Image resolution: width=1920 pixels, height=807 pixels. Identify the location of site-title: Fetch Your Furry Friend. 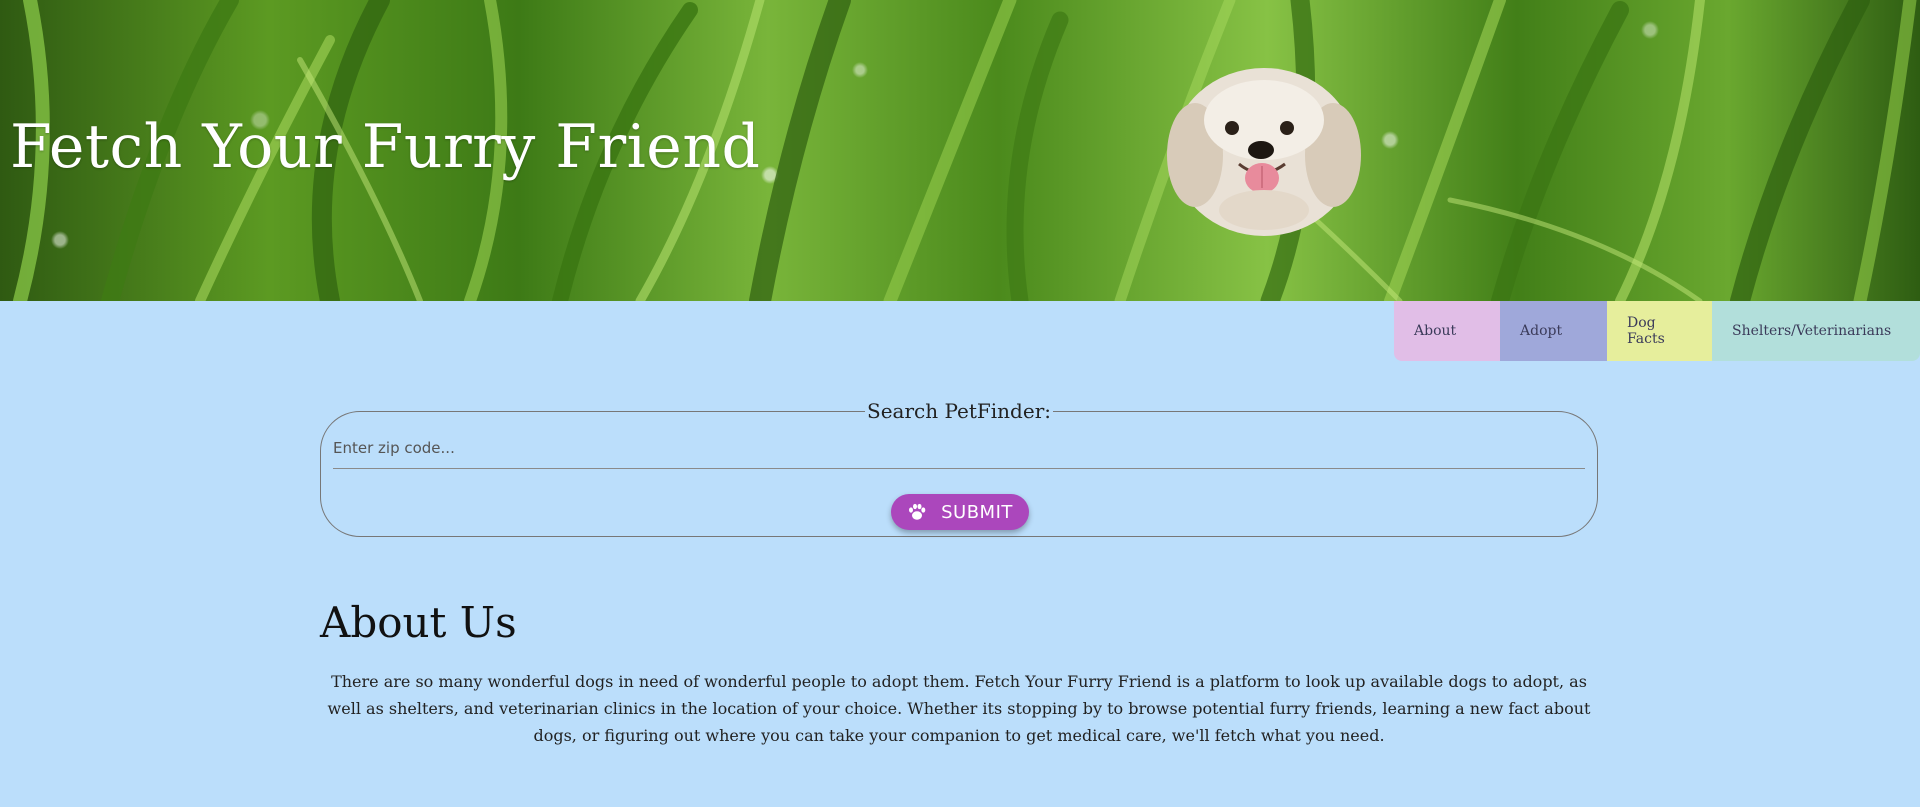
(385, 147).